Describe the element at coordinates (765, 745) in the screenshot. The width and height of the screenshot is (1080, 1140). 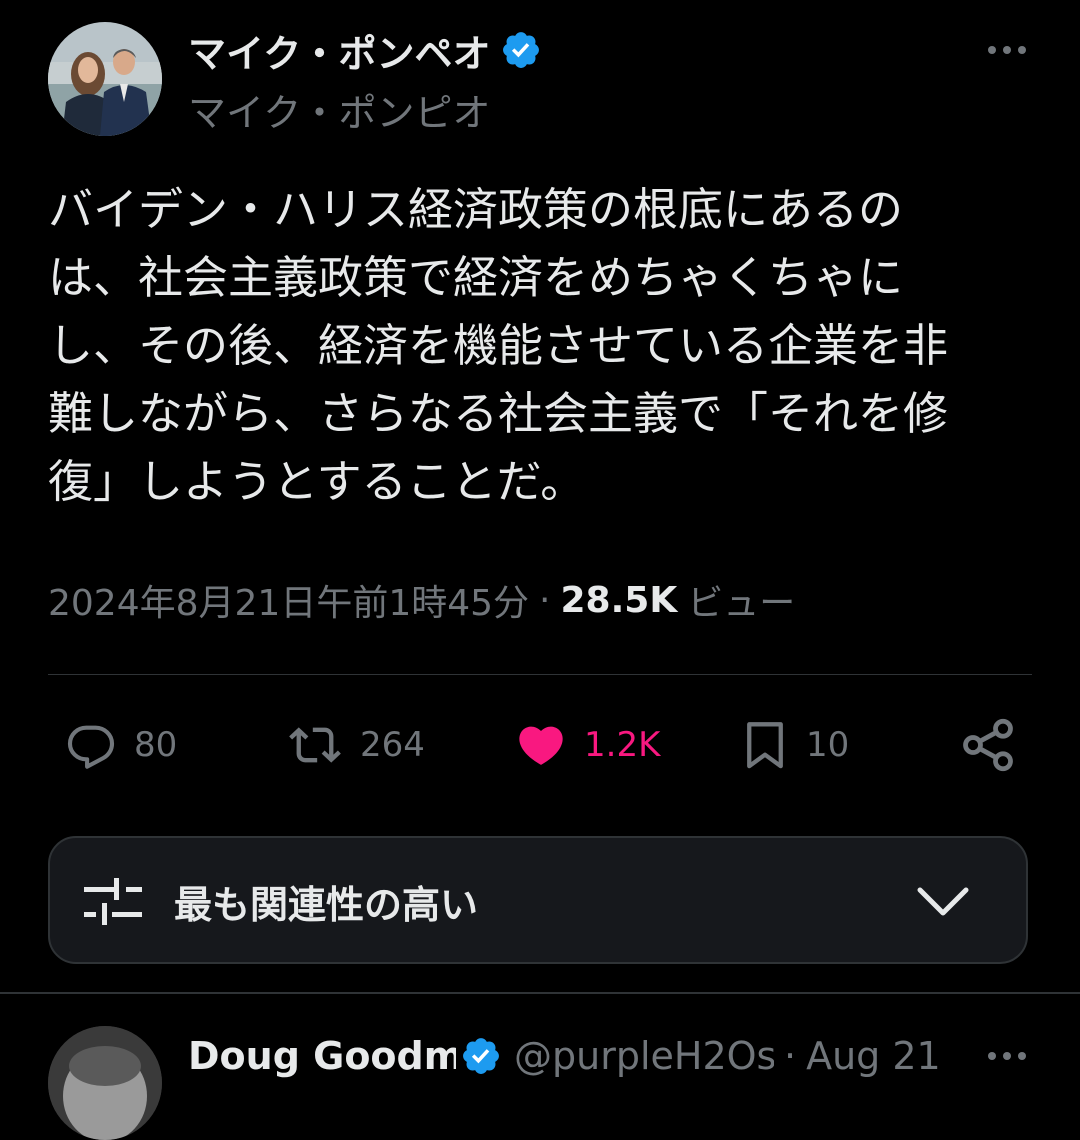
I see `bookmark-icon` at that location.